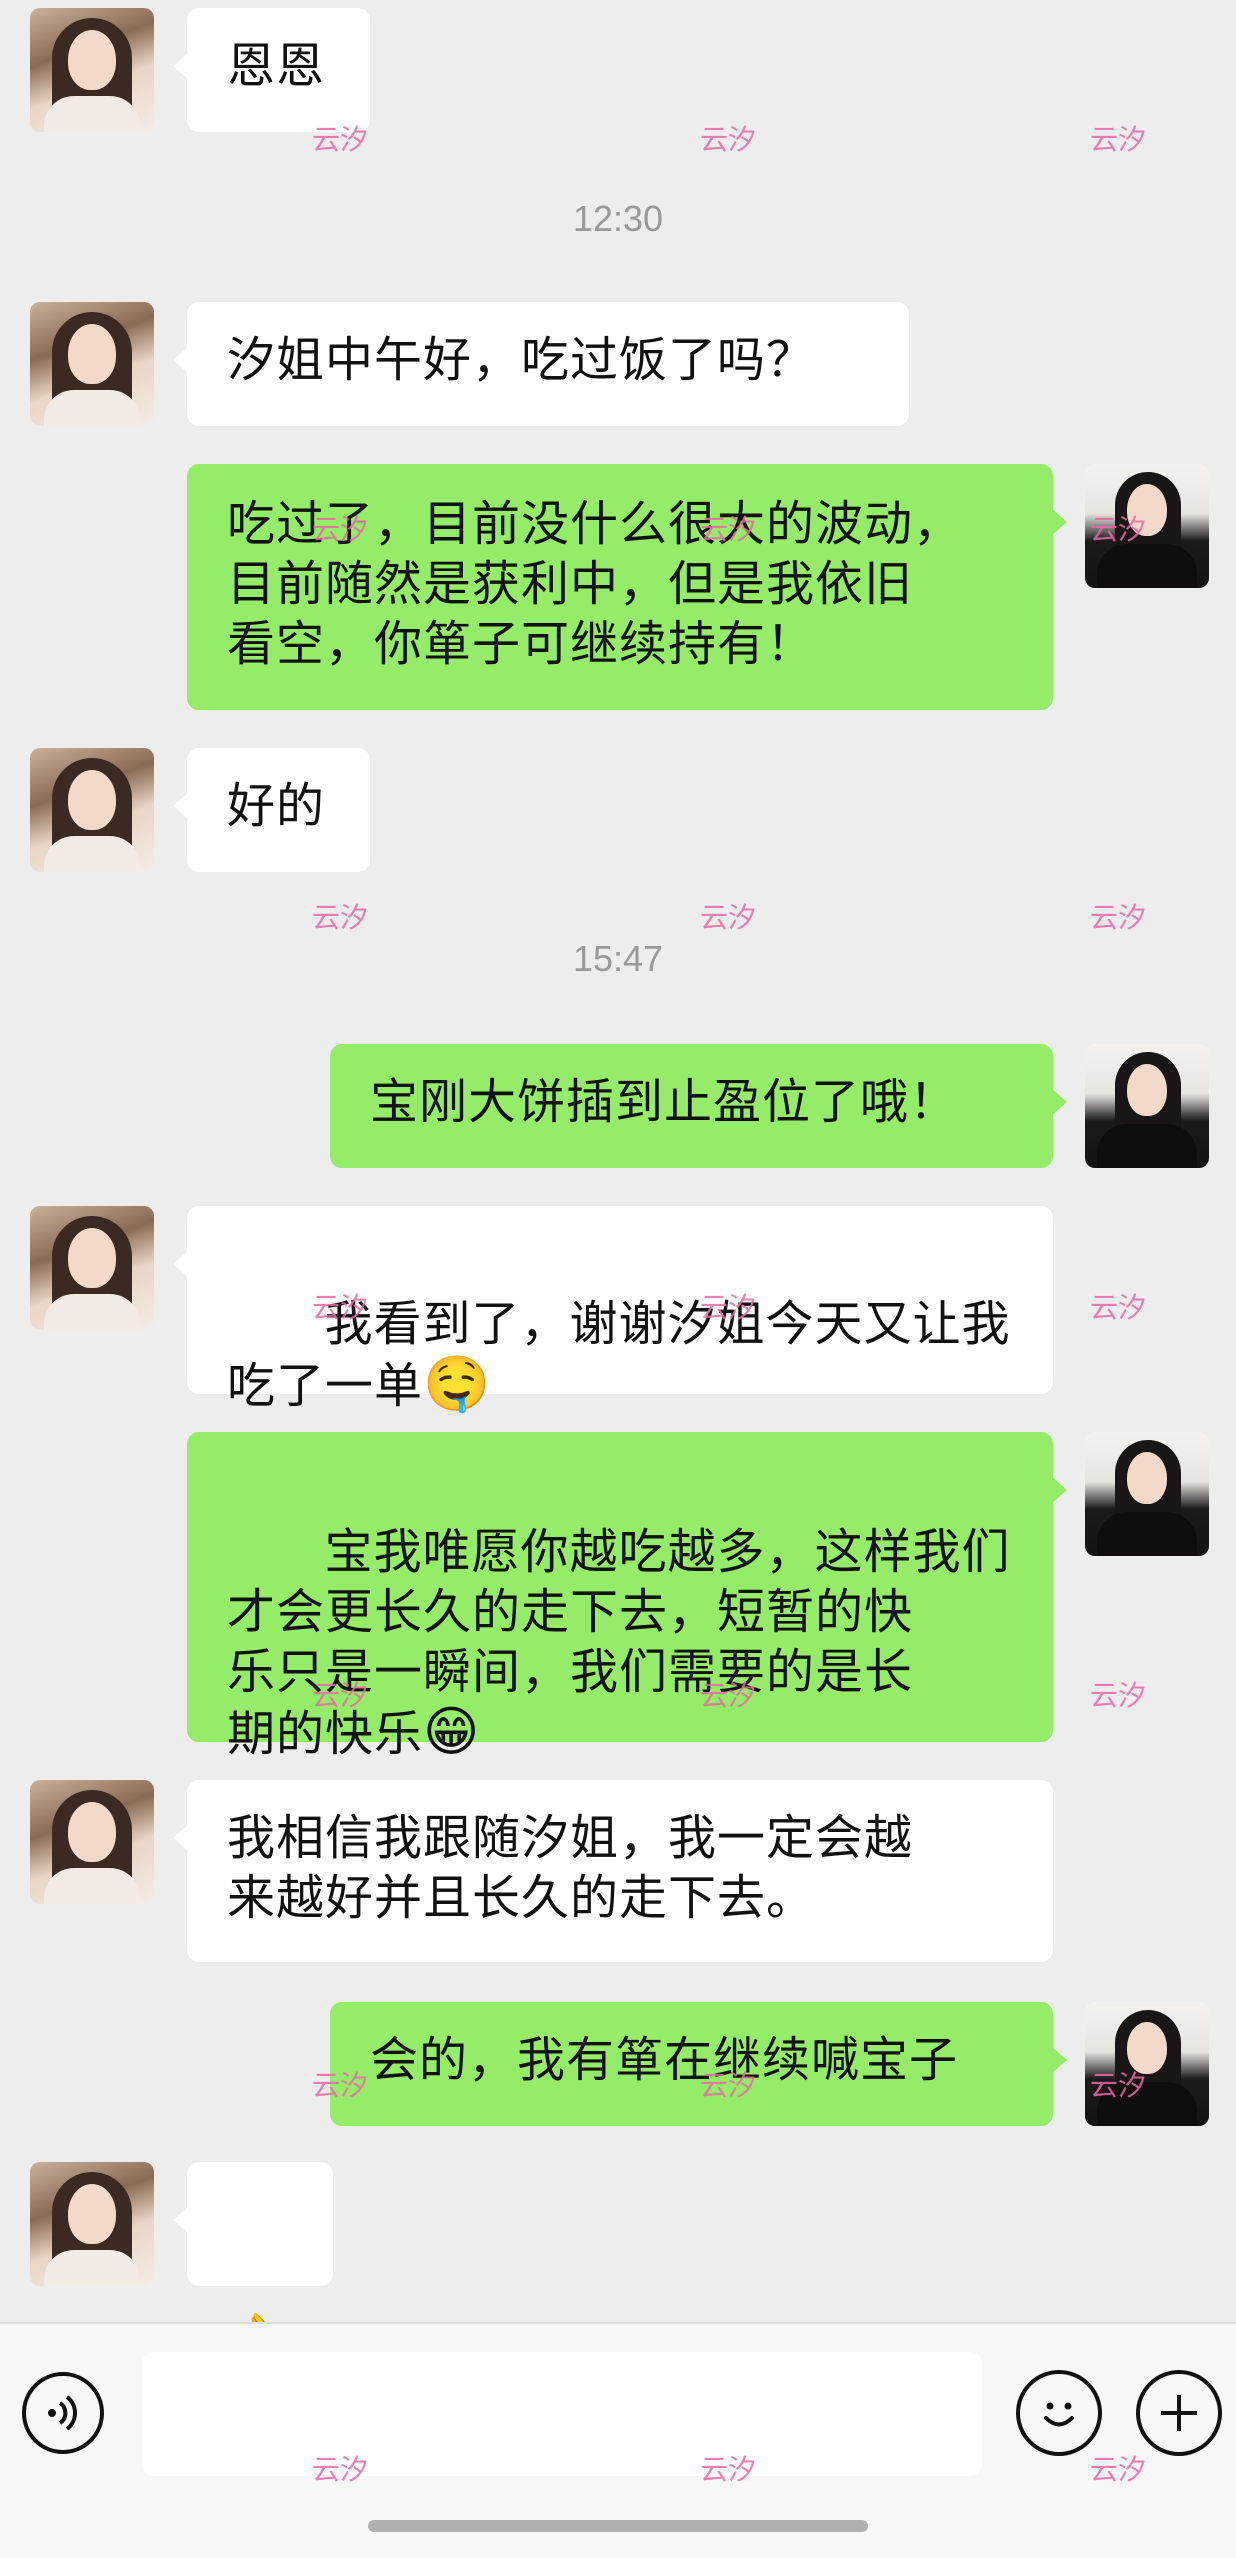 The height and width of the screenshot is (2558, 1236). I want to click on plus-icon-glyph, so click(1179, 2413).